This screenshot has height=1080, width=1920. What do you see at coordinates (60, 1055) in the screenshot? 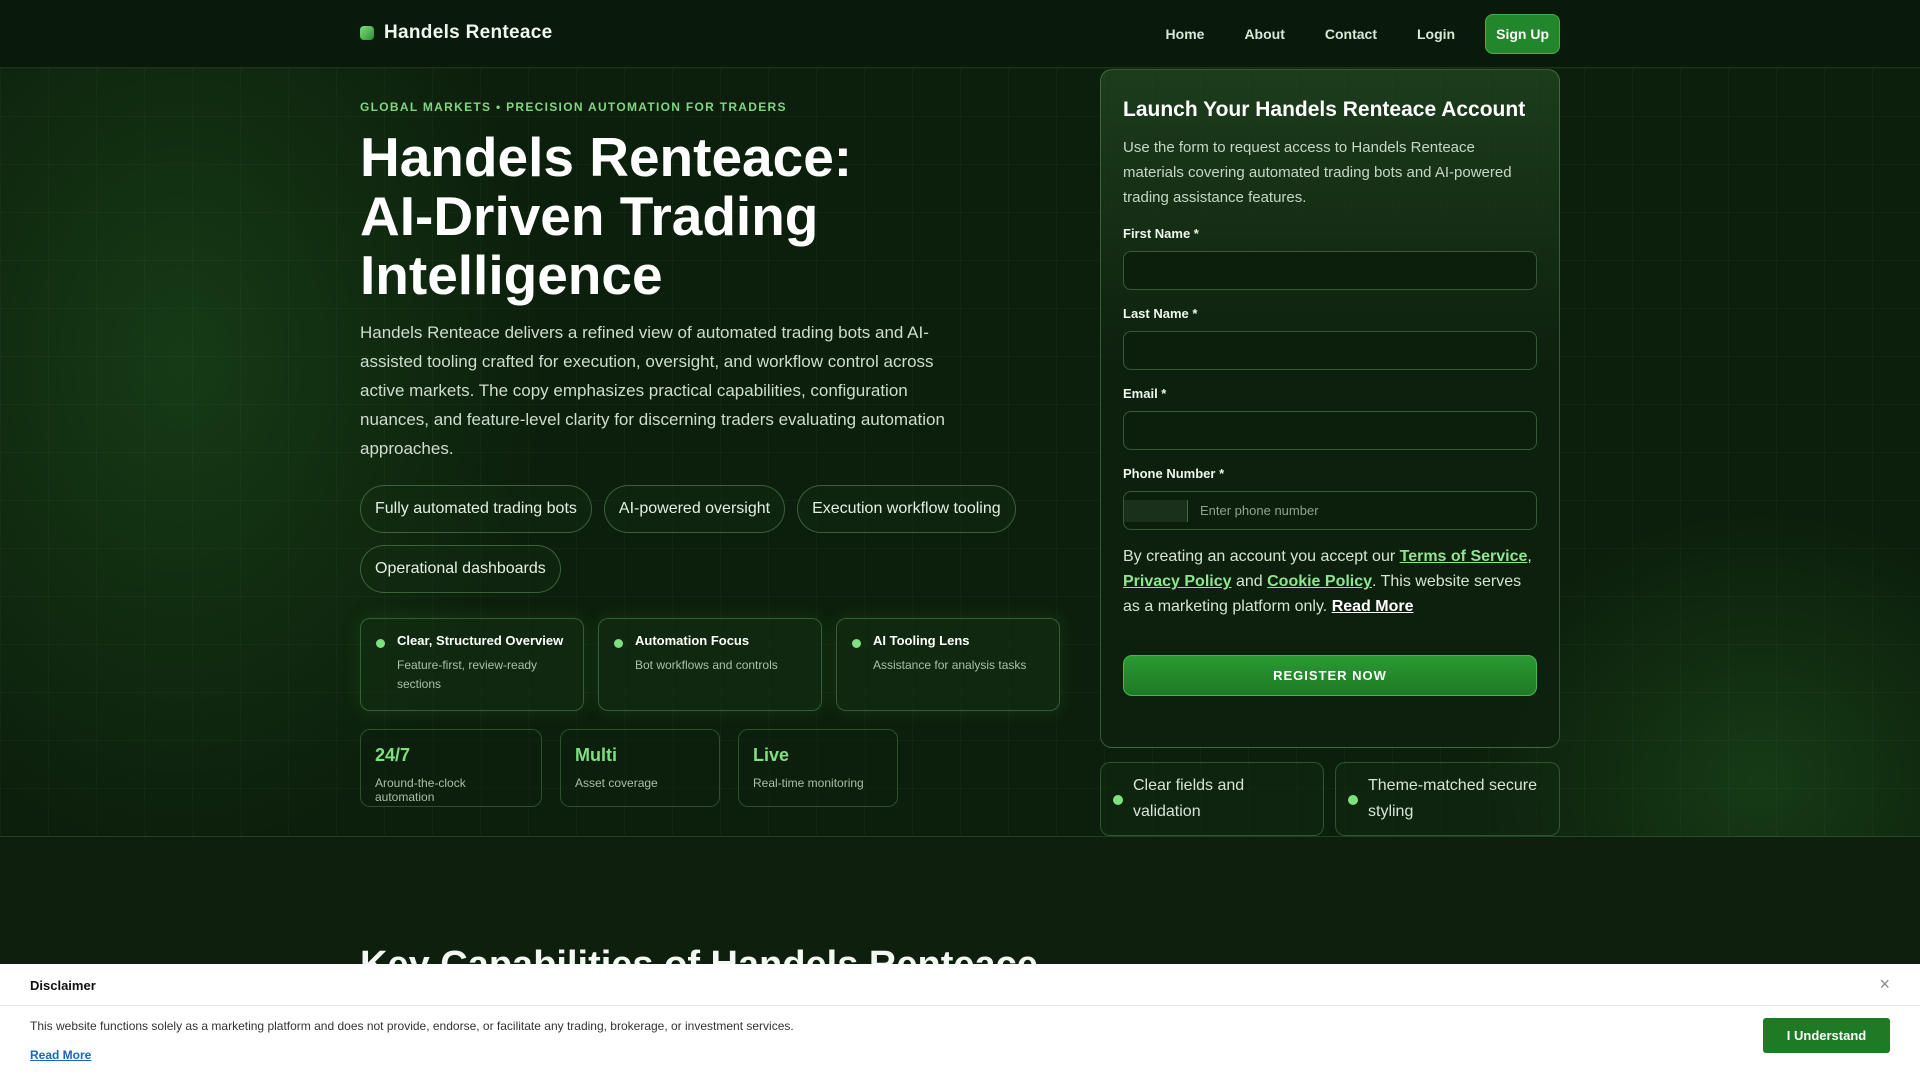
I see `disclaimer-read-more-link: Read More` at bounding box center [60, 1055].